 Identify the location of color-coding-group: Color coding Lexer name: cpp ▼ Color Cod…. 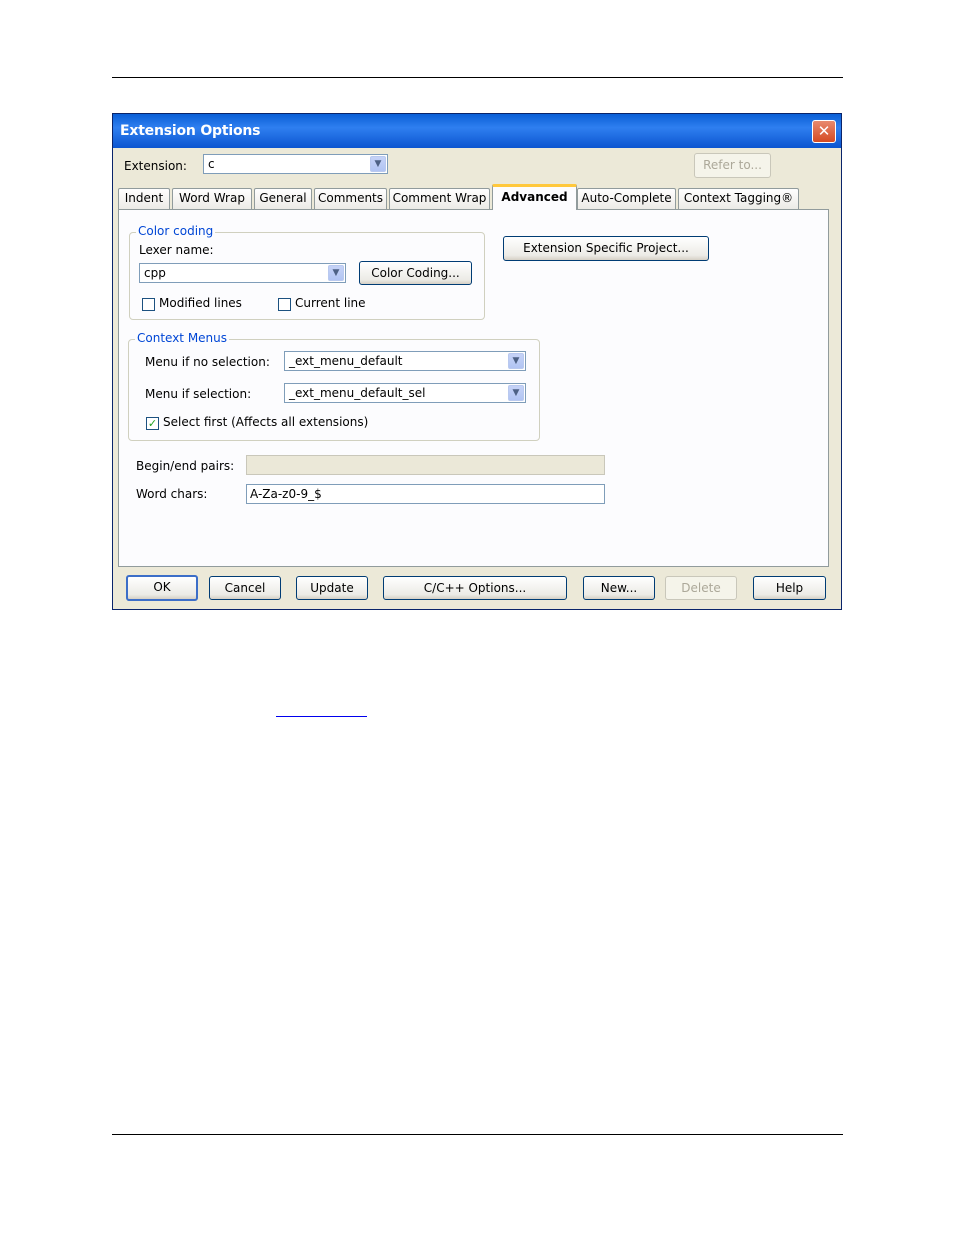
(307, 272).